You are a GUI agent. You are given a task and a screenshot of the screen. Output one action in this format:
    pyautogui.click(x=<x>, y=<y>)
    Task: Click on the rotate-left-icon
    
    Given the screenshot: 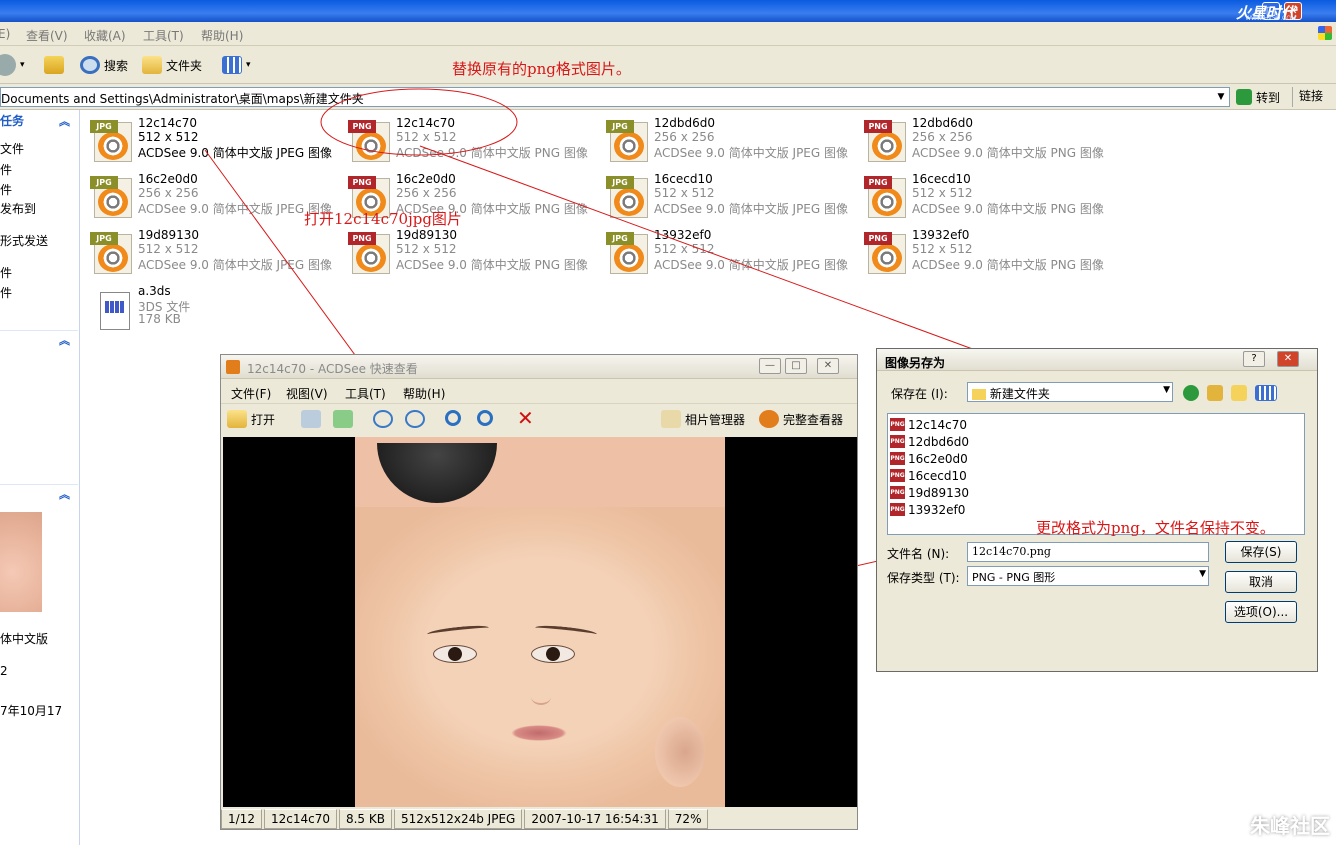 What is the action you would take?
    pyautogui.click(x=383, y=419)
    